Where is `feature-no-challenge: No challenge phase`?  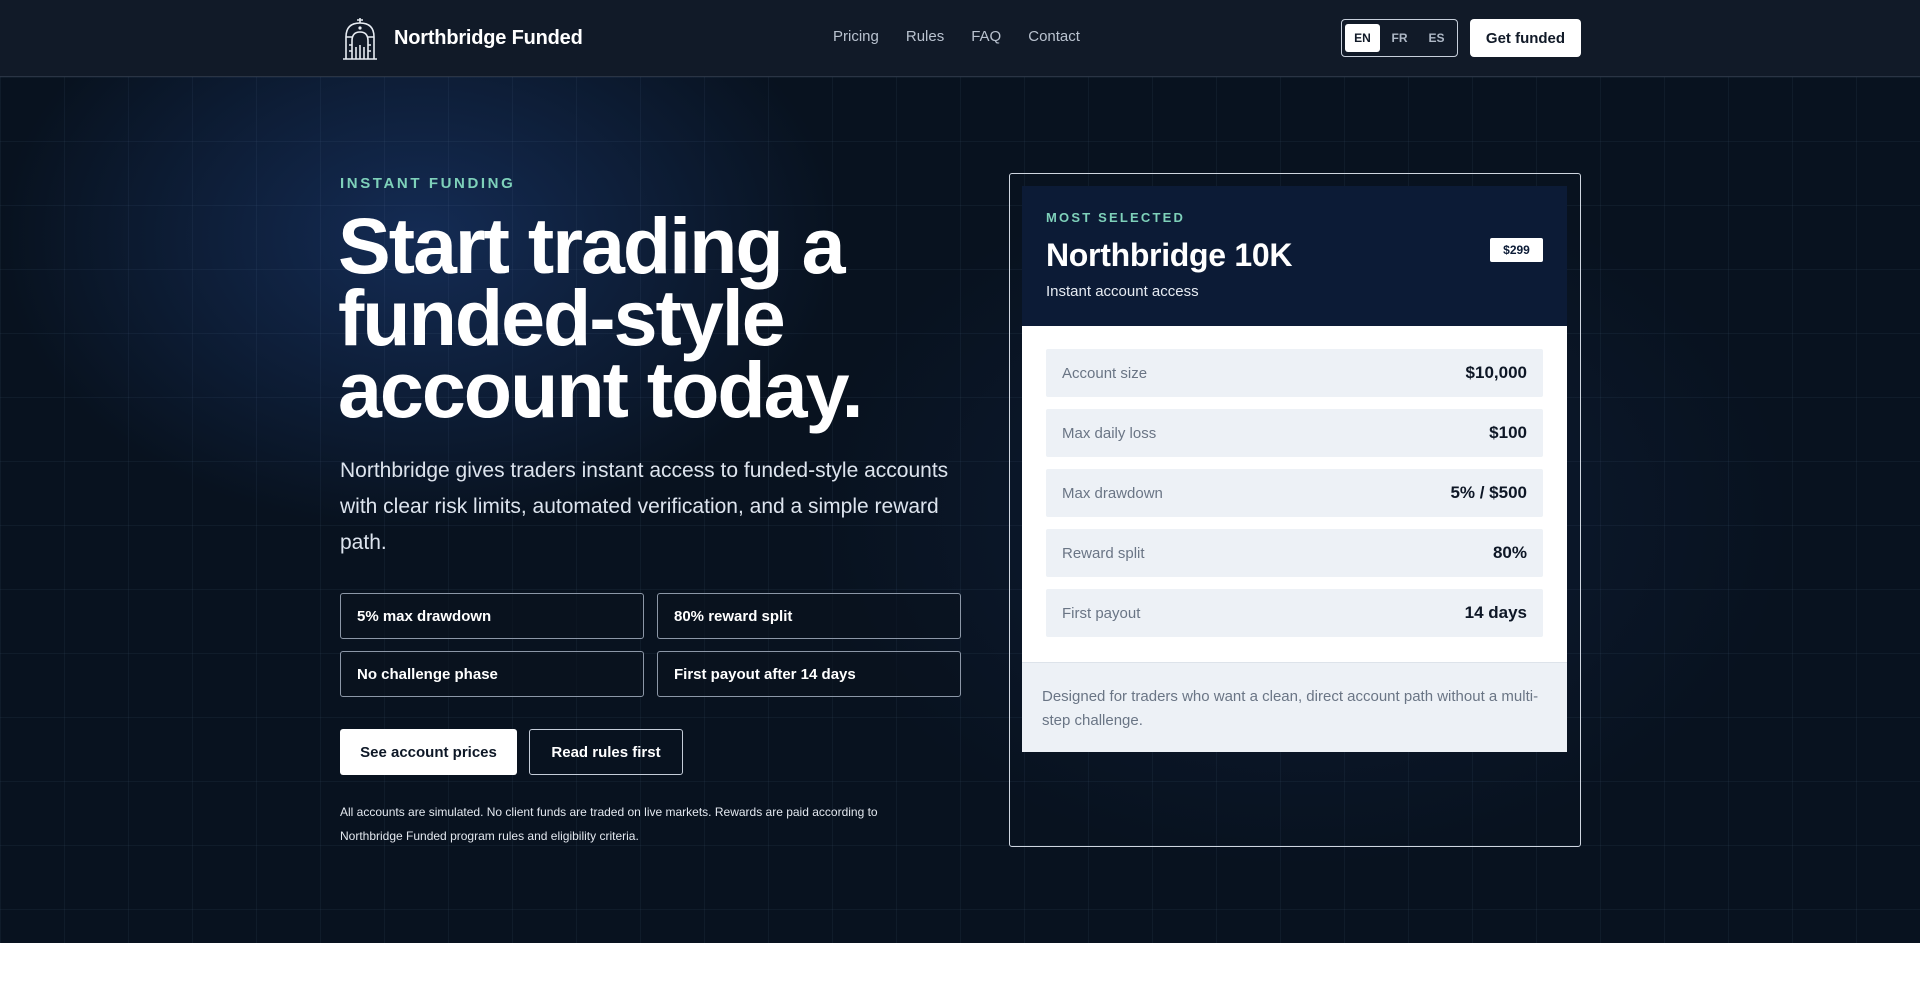
feature-no-challenge: No challenge phase is located at coordinates (492, 674).